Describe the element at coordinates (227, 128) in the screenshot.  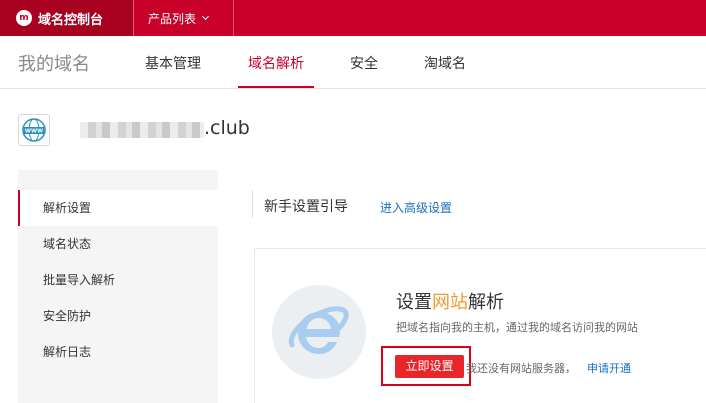
I see `domain-suffix: .club` at that location.